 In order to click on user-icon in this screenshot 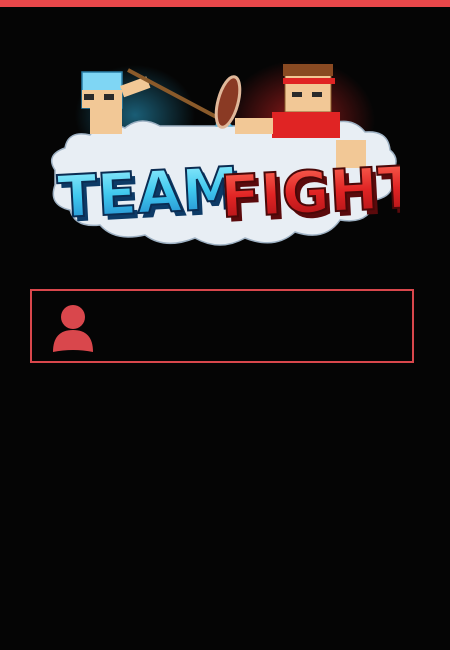, I will do `click(73, 328)`.